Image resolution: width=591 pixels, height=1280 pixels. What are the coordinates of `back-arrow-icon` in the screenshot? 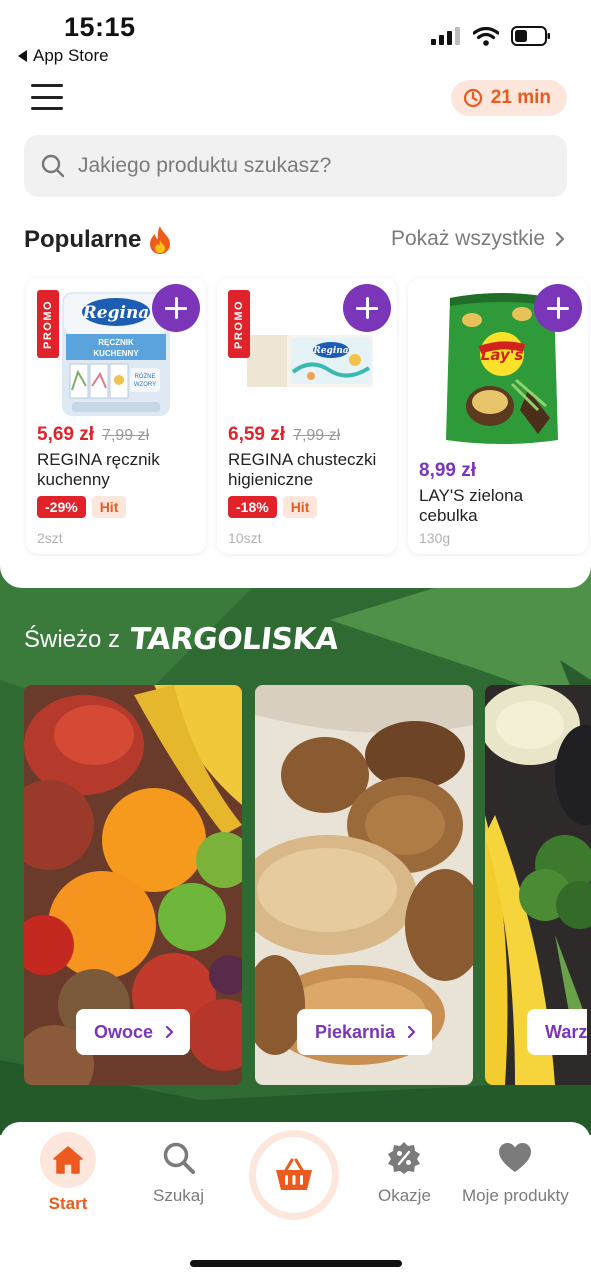 It's located at (22, 56).